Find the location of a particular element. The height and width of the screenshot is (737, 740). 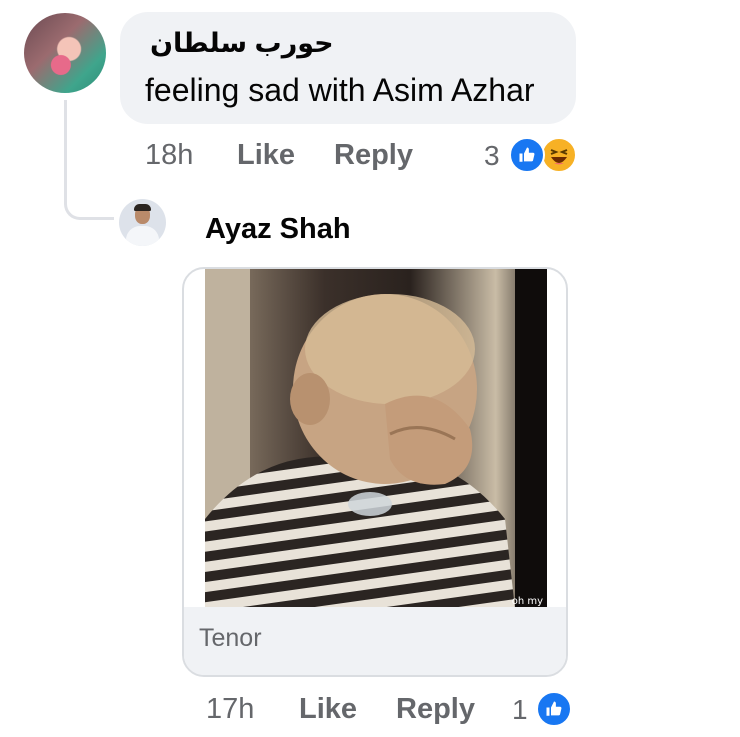

comment-reply-button: Reply is located at coordinates (373, 155).